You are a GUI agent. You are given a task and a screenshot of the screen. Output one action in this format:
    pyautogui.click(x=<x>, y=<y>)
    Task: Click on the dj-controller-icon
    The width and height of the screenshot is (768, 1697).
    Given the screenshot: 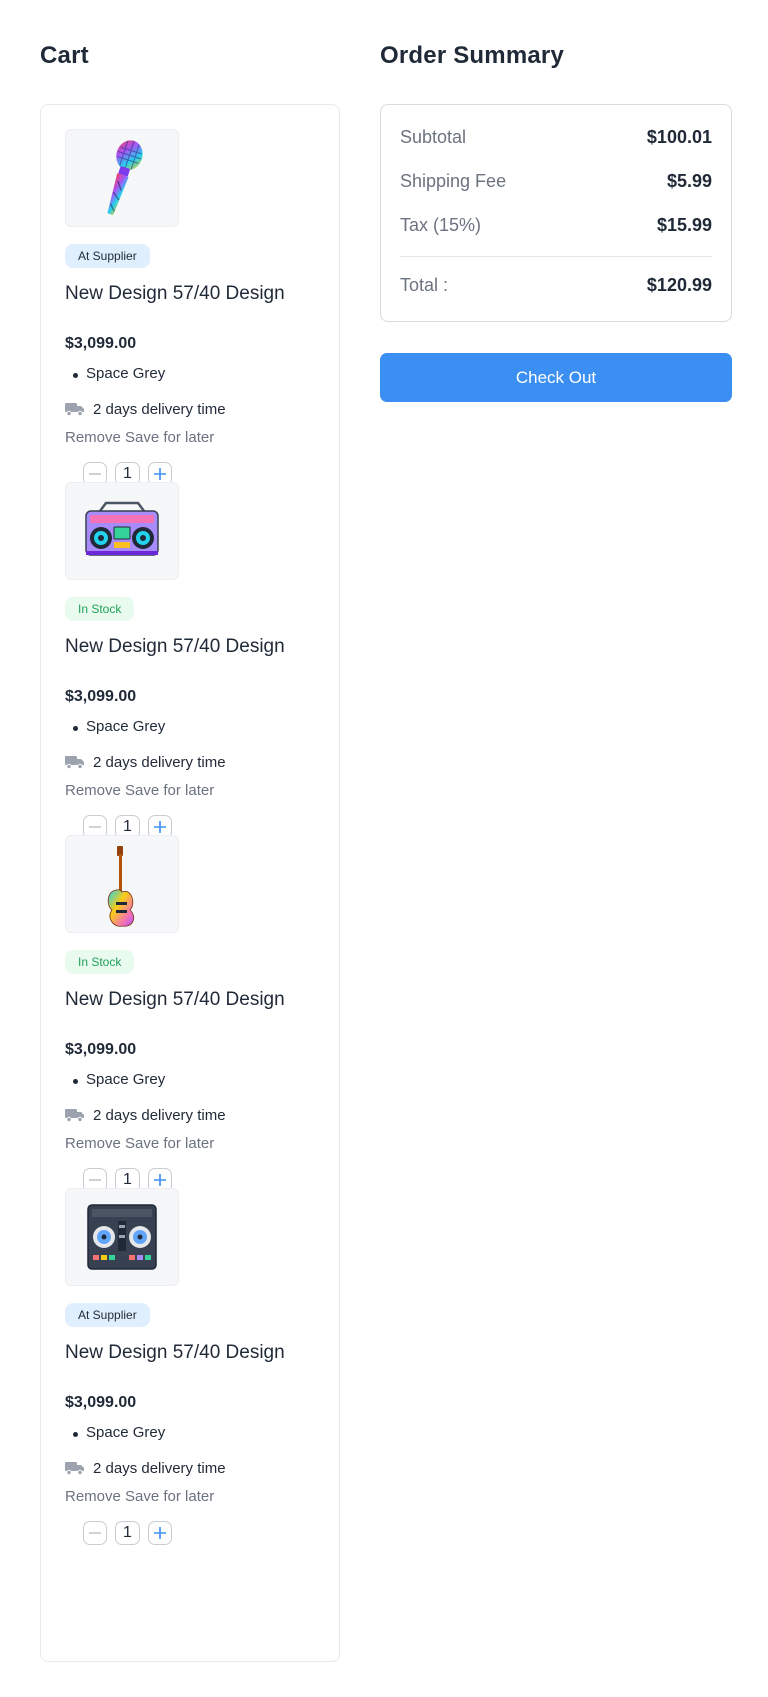 What is the action you would take?
    pyautogui.click(x=122, y=1237)
    